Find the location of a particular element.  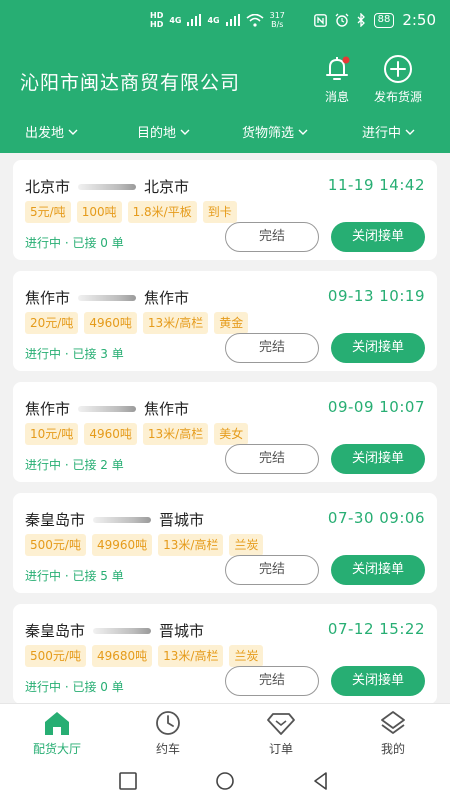

filter-status: 进行中 is located at coordinates (388, 131).